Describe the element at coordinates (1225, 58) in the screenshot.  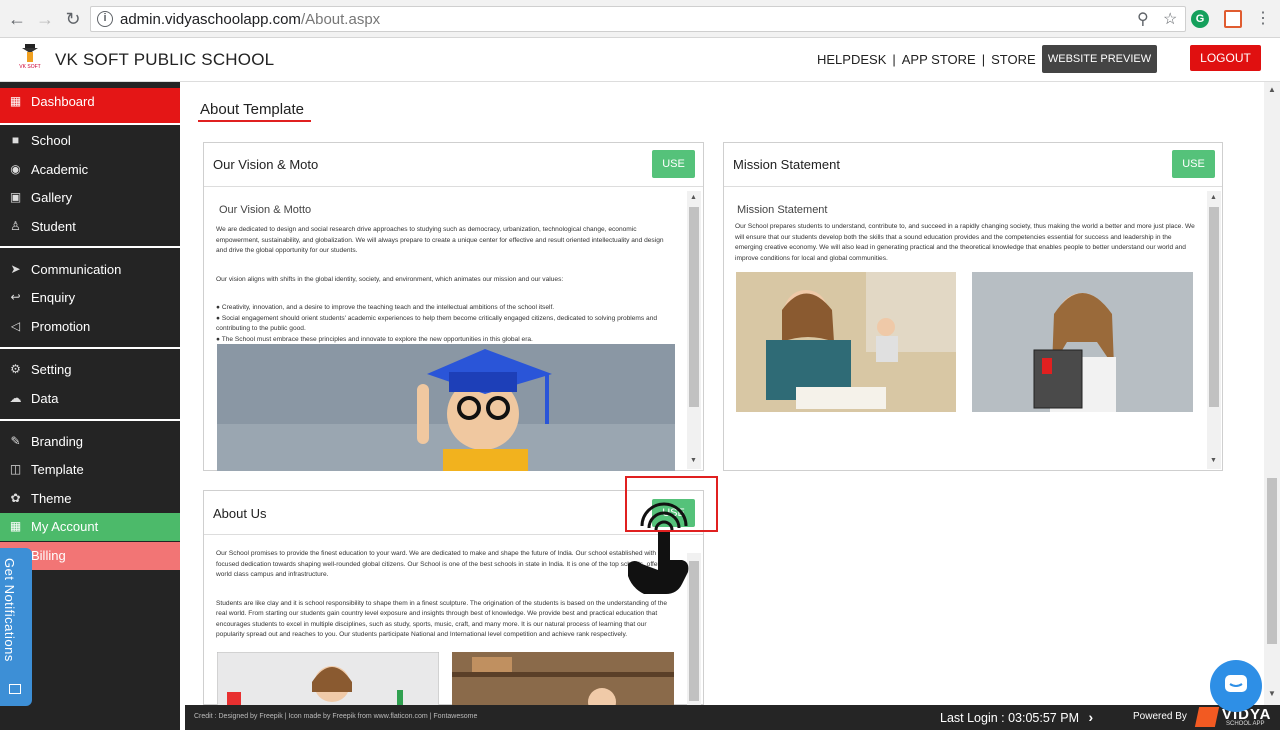
I see `logout-button: LOGOUT` at that location.